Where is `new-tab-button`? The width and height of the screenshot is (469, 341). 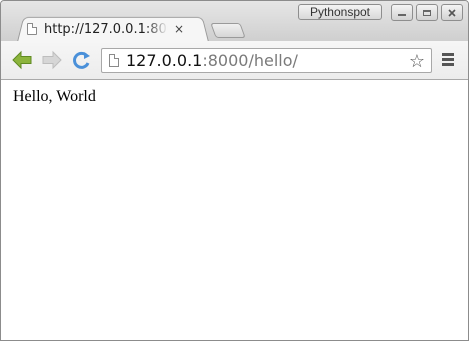
new-tab-button is located at coordinates (228, 30).